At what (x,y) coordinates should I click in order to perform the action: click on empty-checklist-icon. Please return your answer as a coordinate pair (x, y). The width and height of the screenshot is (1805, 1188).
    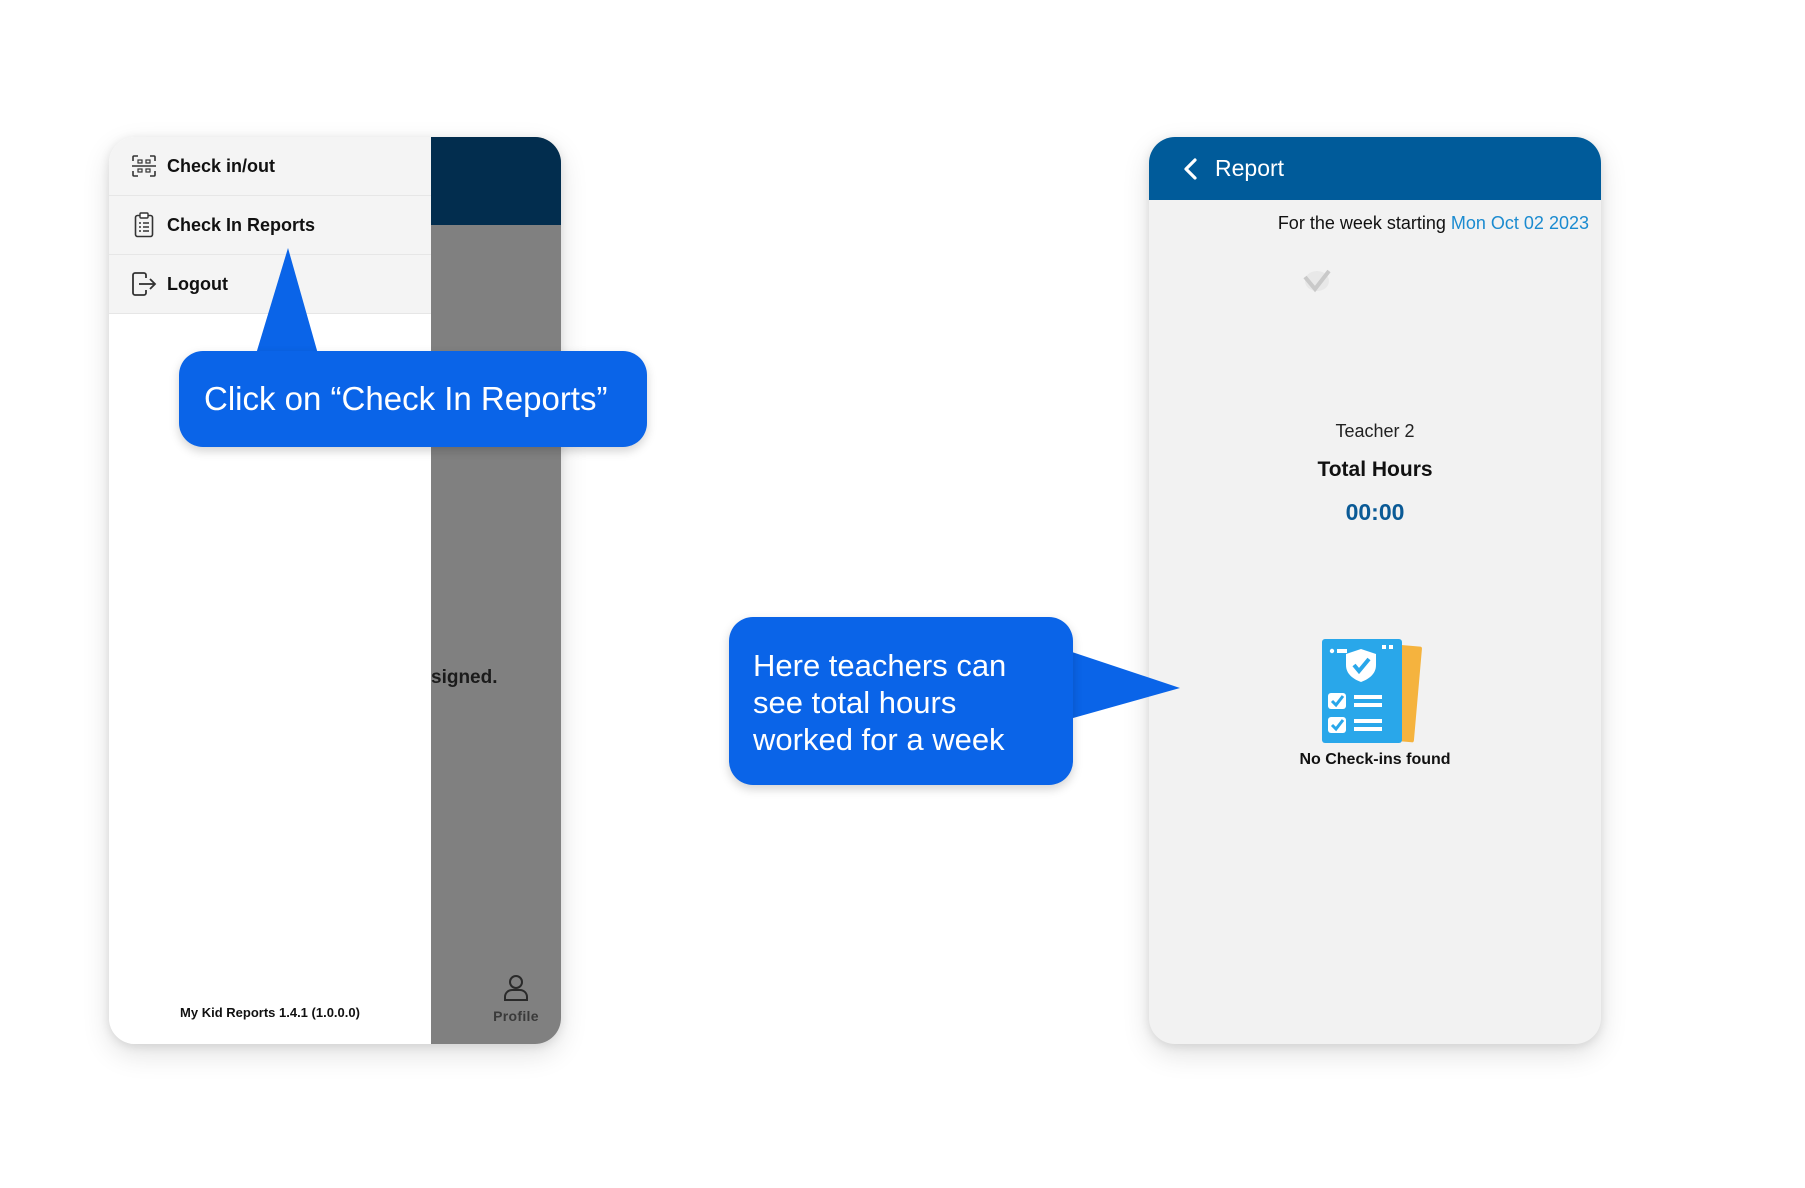
    Looking at the image, I should click on (1372, 691).